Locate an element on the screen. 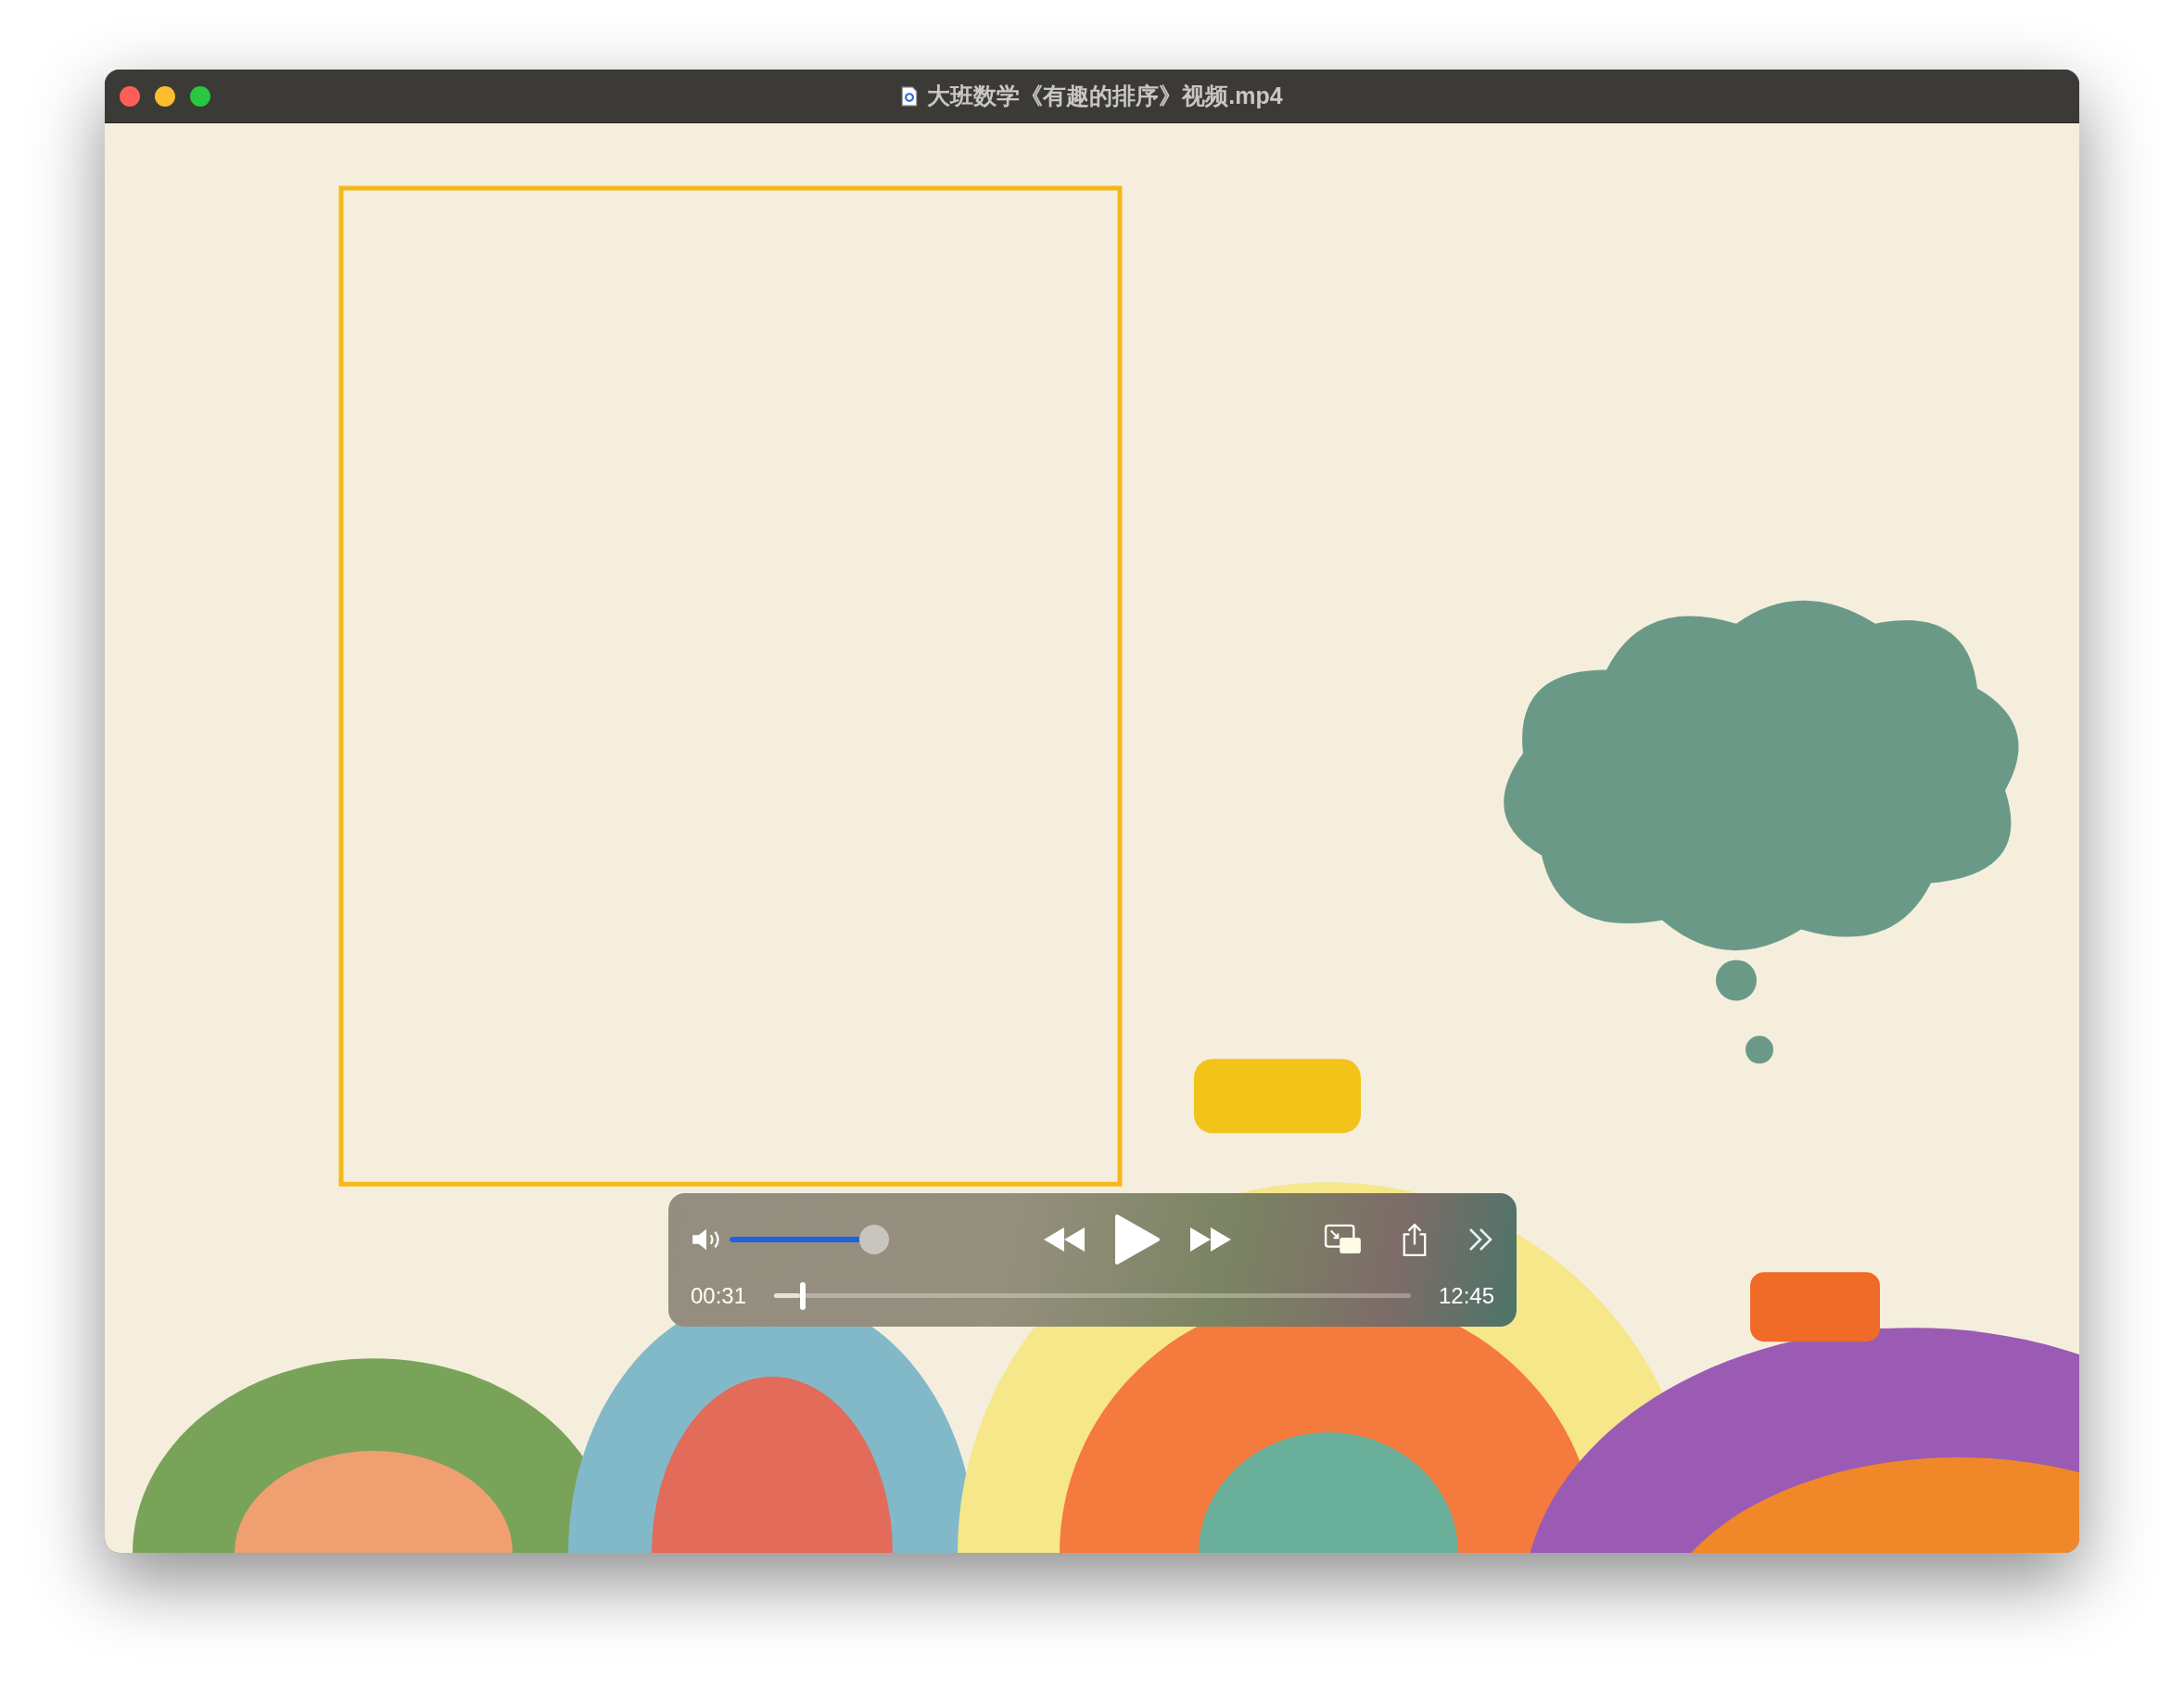 This screenshot has width=2184, height=1691. minimize-button is located at coordinates (165, 96).